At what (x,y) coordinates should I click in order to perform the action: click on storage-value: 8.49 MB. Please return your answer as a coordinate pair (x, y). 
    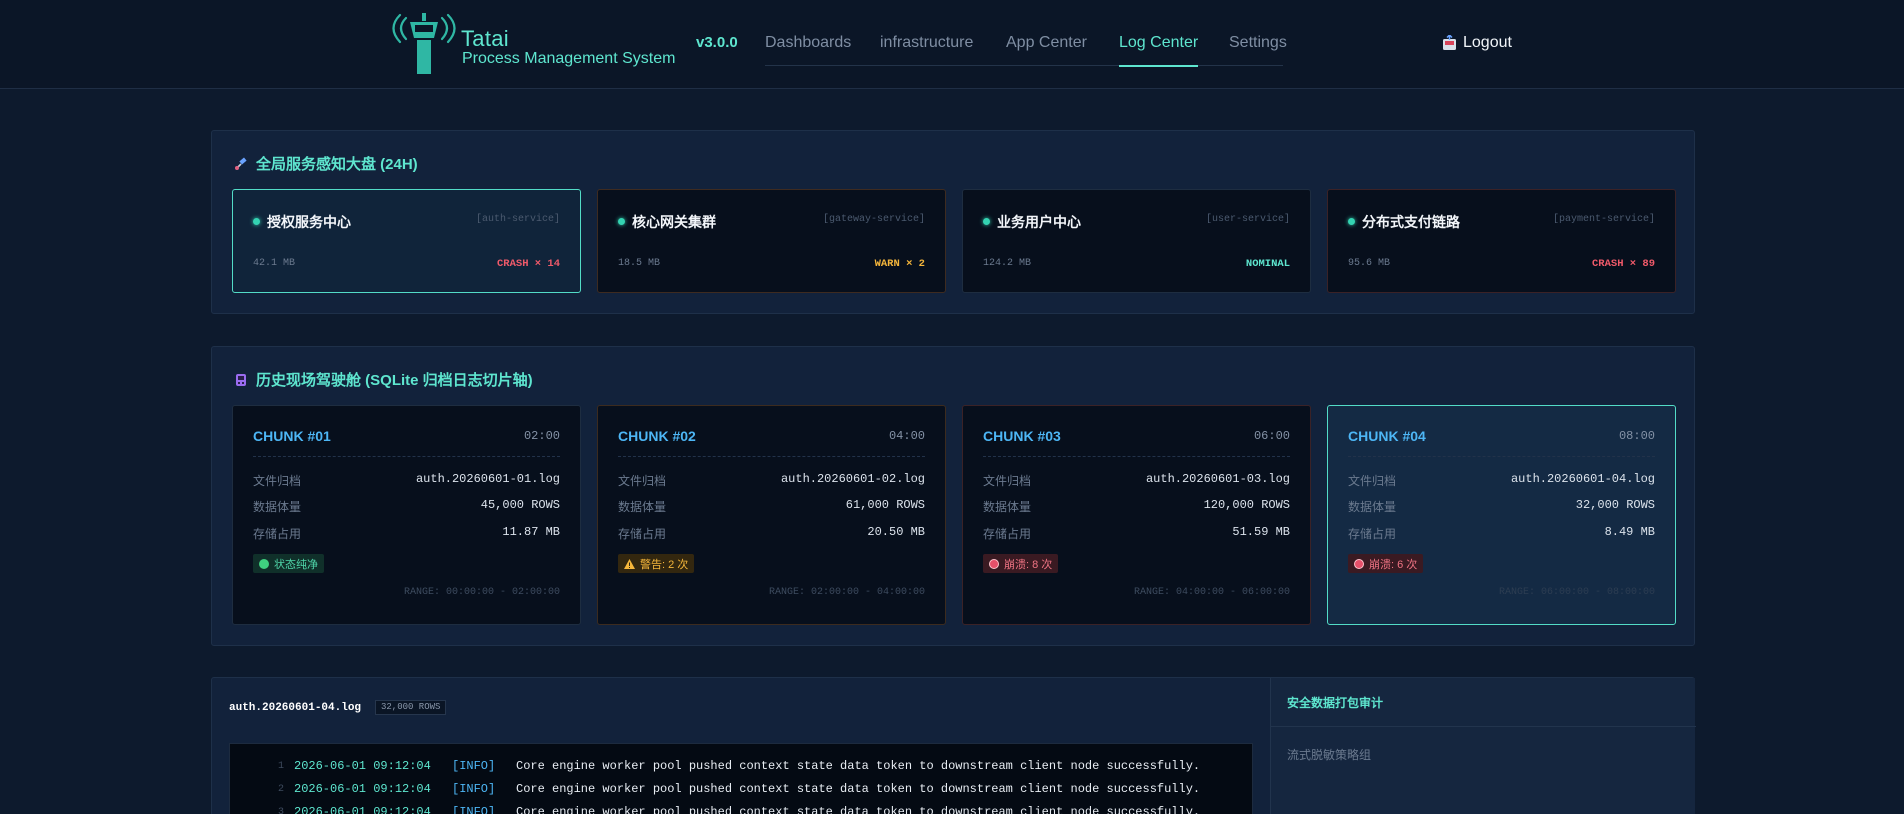
    Looking at the image, I should click on (1629, 532).